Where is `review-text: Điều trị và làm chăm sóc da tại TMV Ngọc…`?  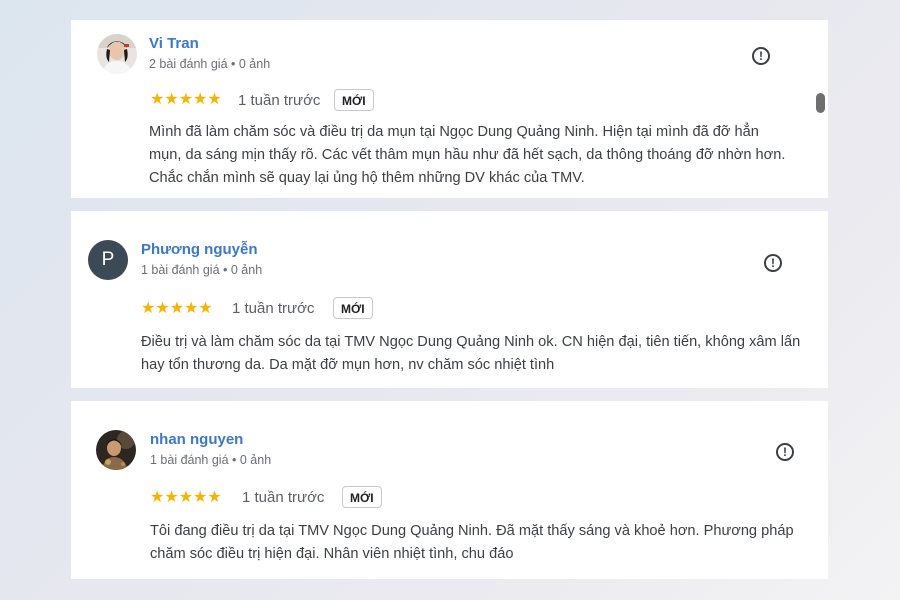 review-text: Điều trị và làm chăm sóc da tại TMV Ngọc… is located at coordinates (471, 353).